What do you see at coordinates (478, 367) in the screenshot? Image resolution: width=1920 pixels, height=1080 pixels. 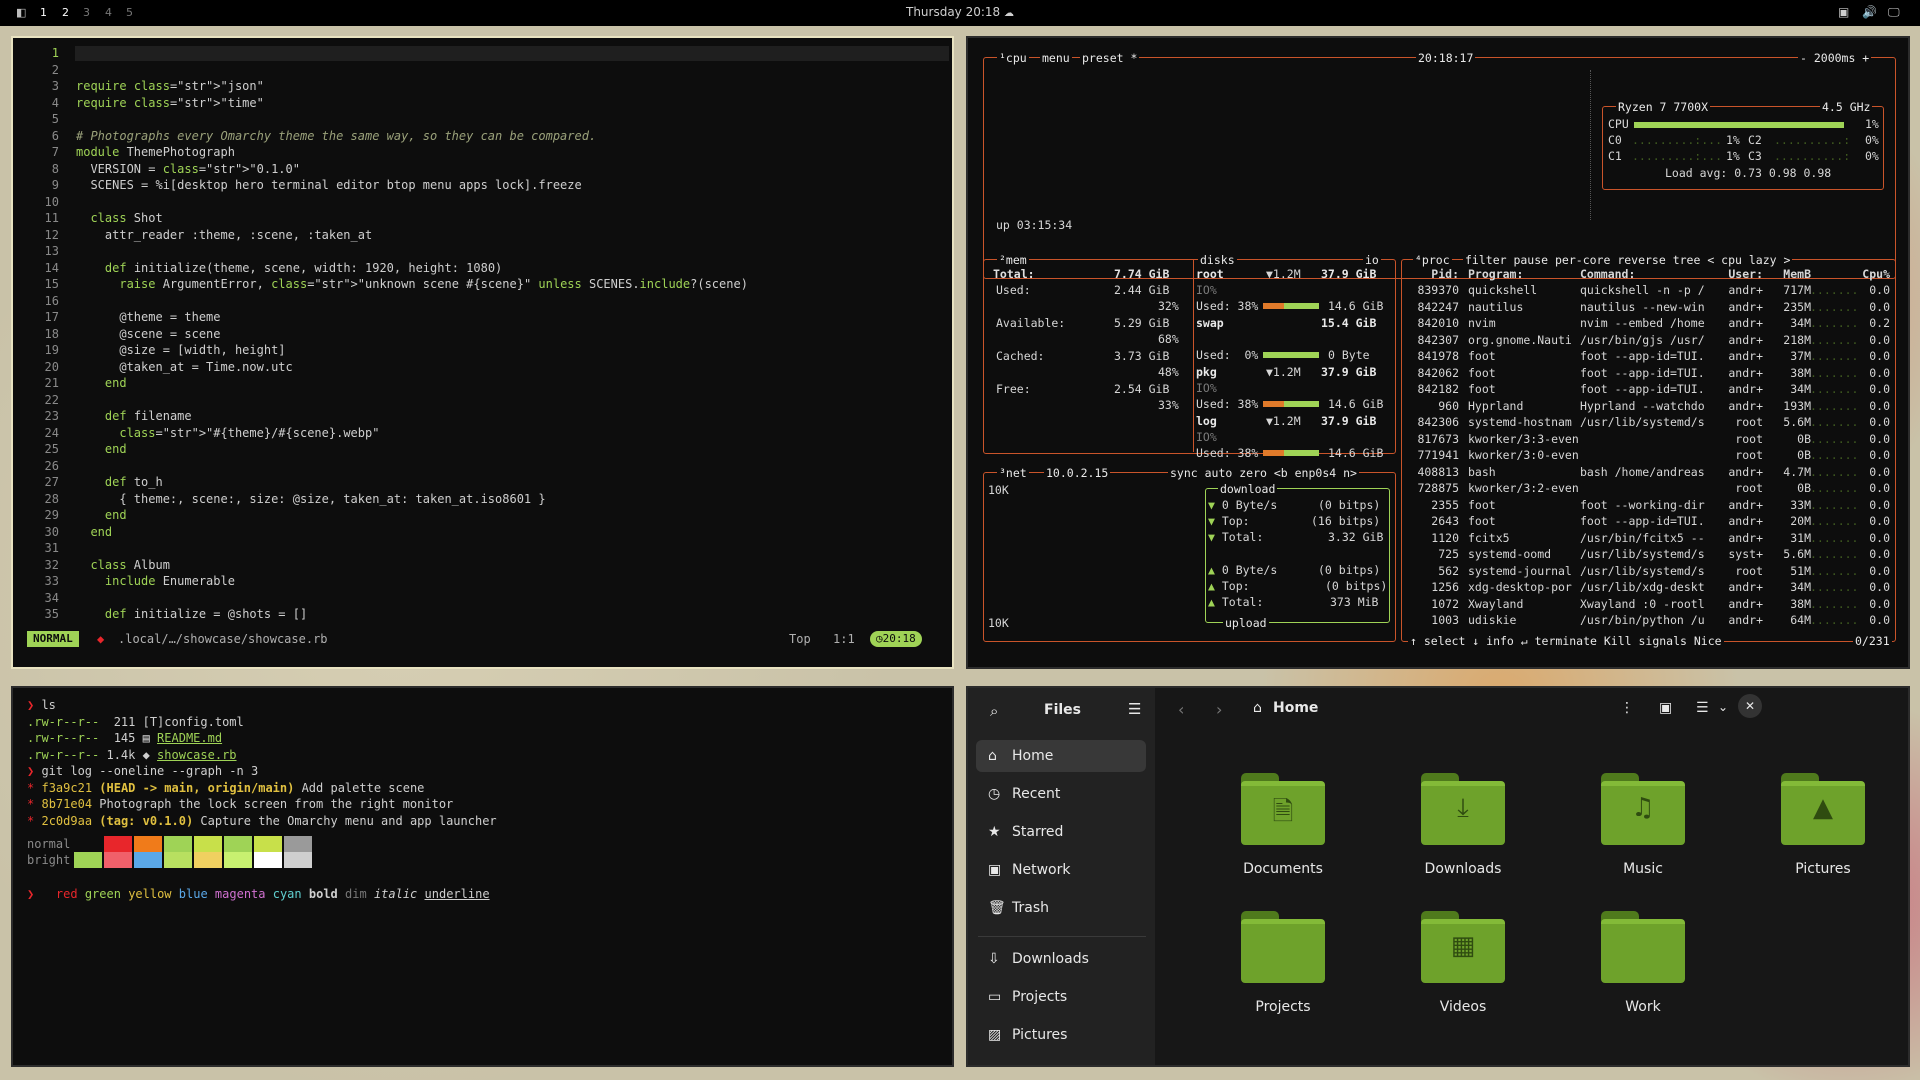 I see `code-line: 20 @taken_at = Time.now.utc` at bounding box center [478, 367].